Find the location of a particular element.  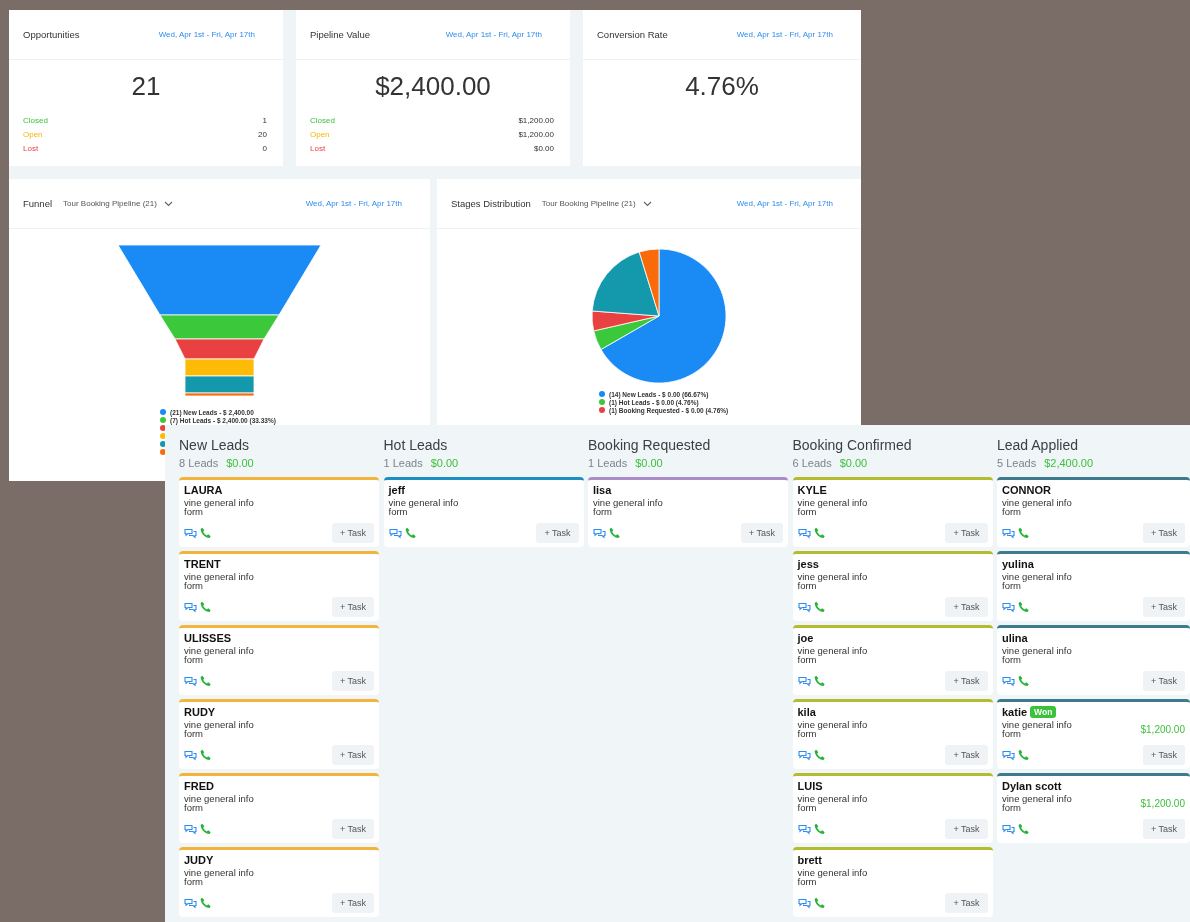

lead-card: RUDY vine general info form + Task is located at coordinates (279, 734).